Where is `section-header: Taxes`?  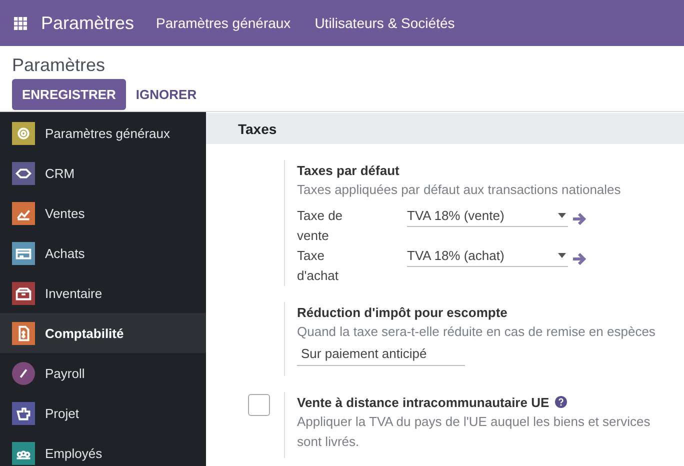 section-header: Taxes is located at coordinates (445, 128).